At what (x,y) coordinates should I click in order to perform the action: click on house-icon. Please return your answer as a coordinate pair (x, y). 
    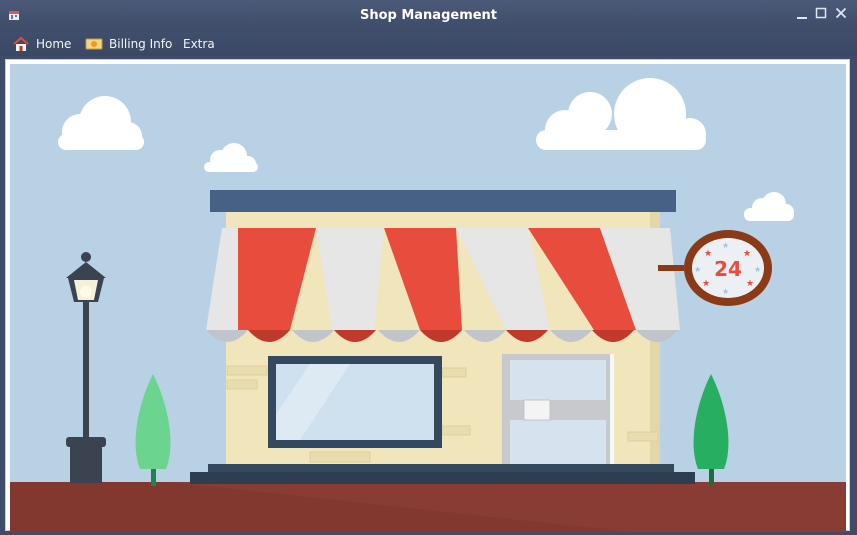
    Looking at the image, I should click on (21, 43).